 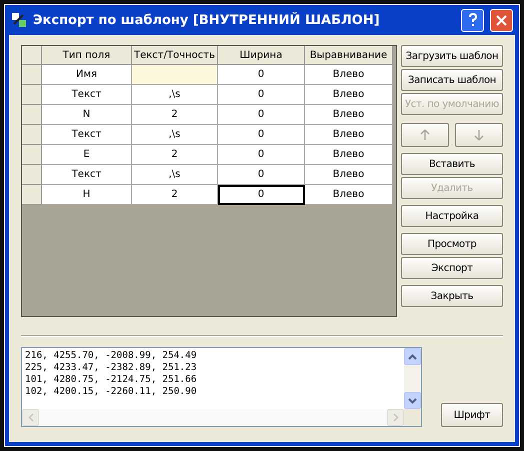 What do you see at coordinates (87, 55) in the screenshot?
I see `column-header: Тип поля` at bounding box center [87, 55].